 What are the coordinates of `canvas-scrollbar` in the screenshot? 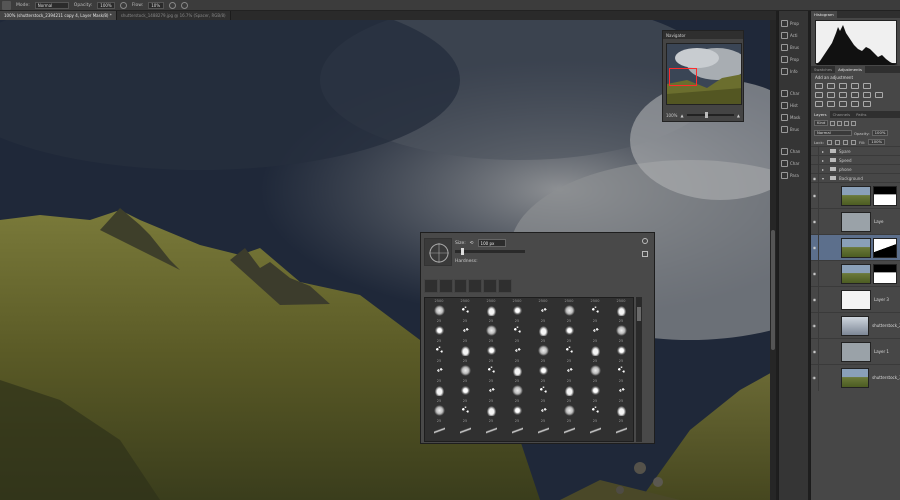 It's located at (773, 260).